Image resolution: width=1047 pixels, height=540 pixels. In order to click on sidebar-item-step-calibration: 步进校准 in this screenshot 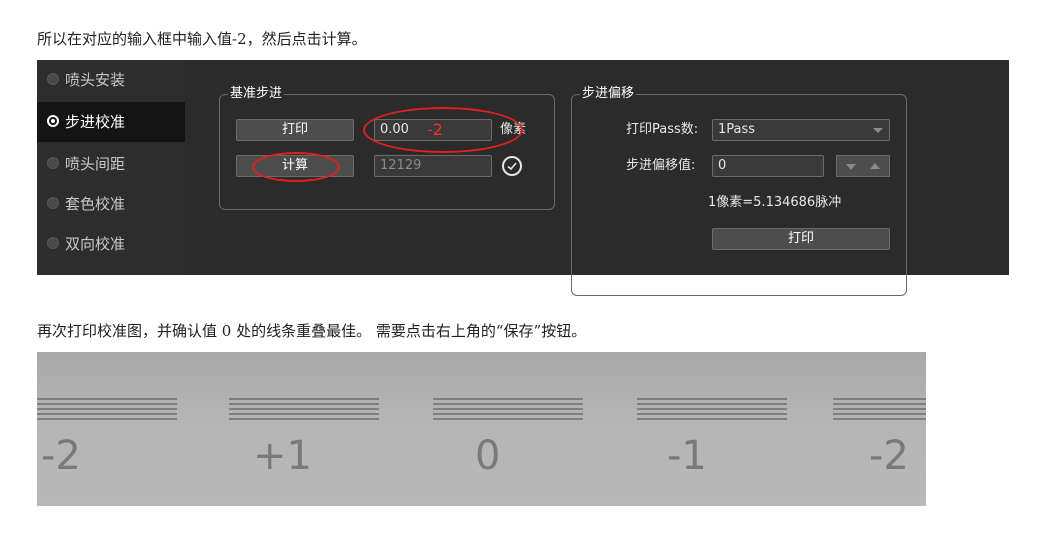, I will do `click(111, 122)`.